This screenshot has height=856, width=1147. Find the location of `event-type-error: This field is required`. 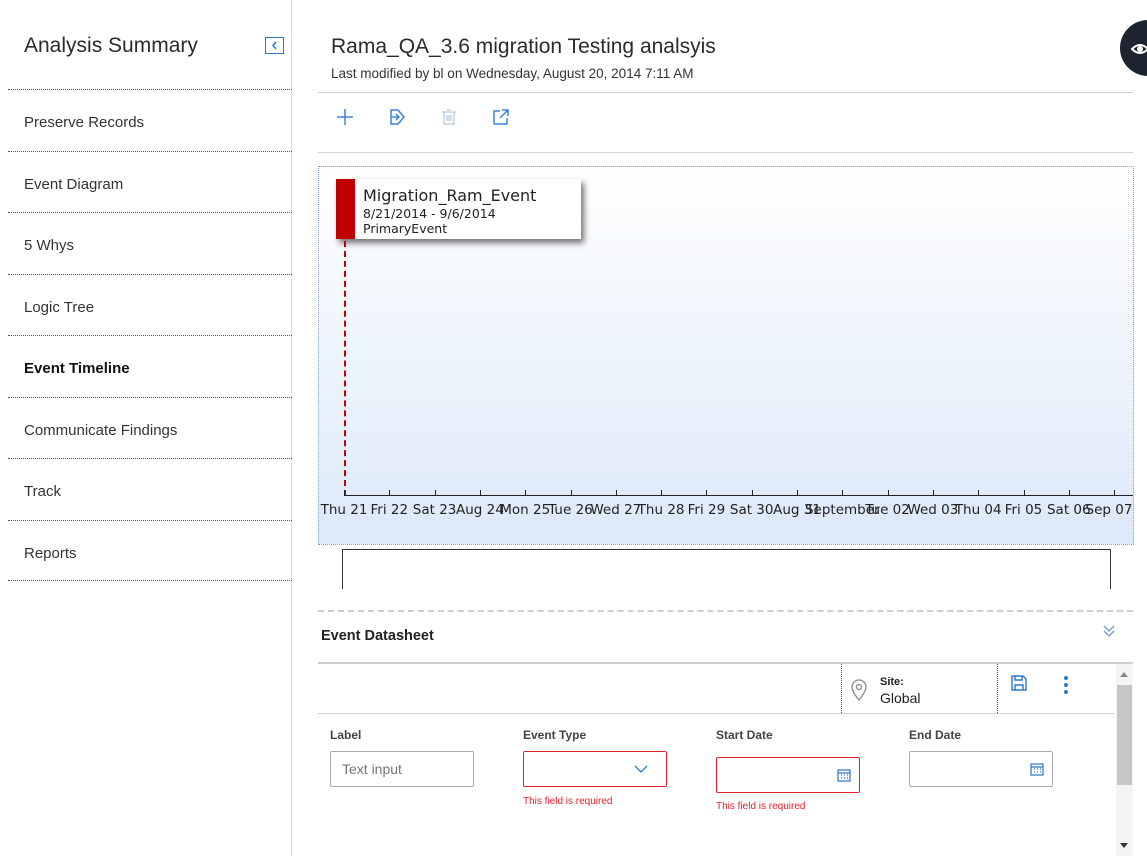

event-type-error: This field is required is located at coordinates (568, 801).